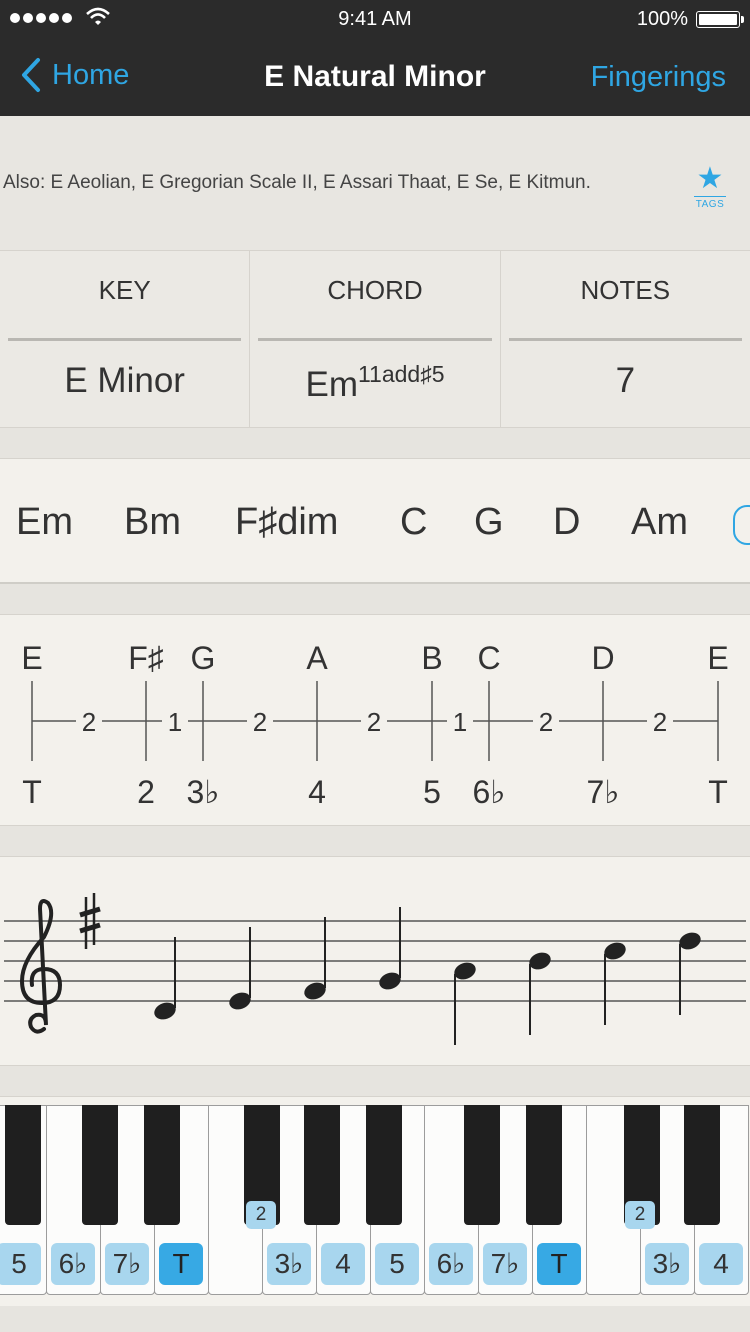 The image size is (750, 1332). I want to click on chord-header: CHORD, so click(375, 308).